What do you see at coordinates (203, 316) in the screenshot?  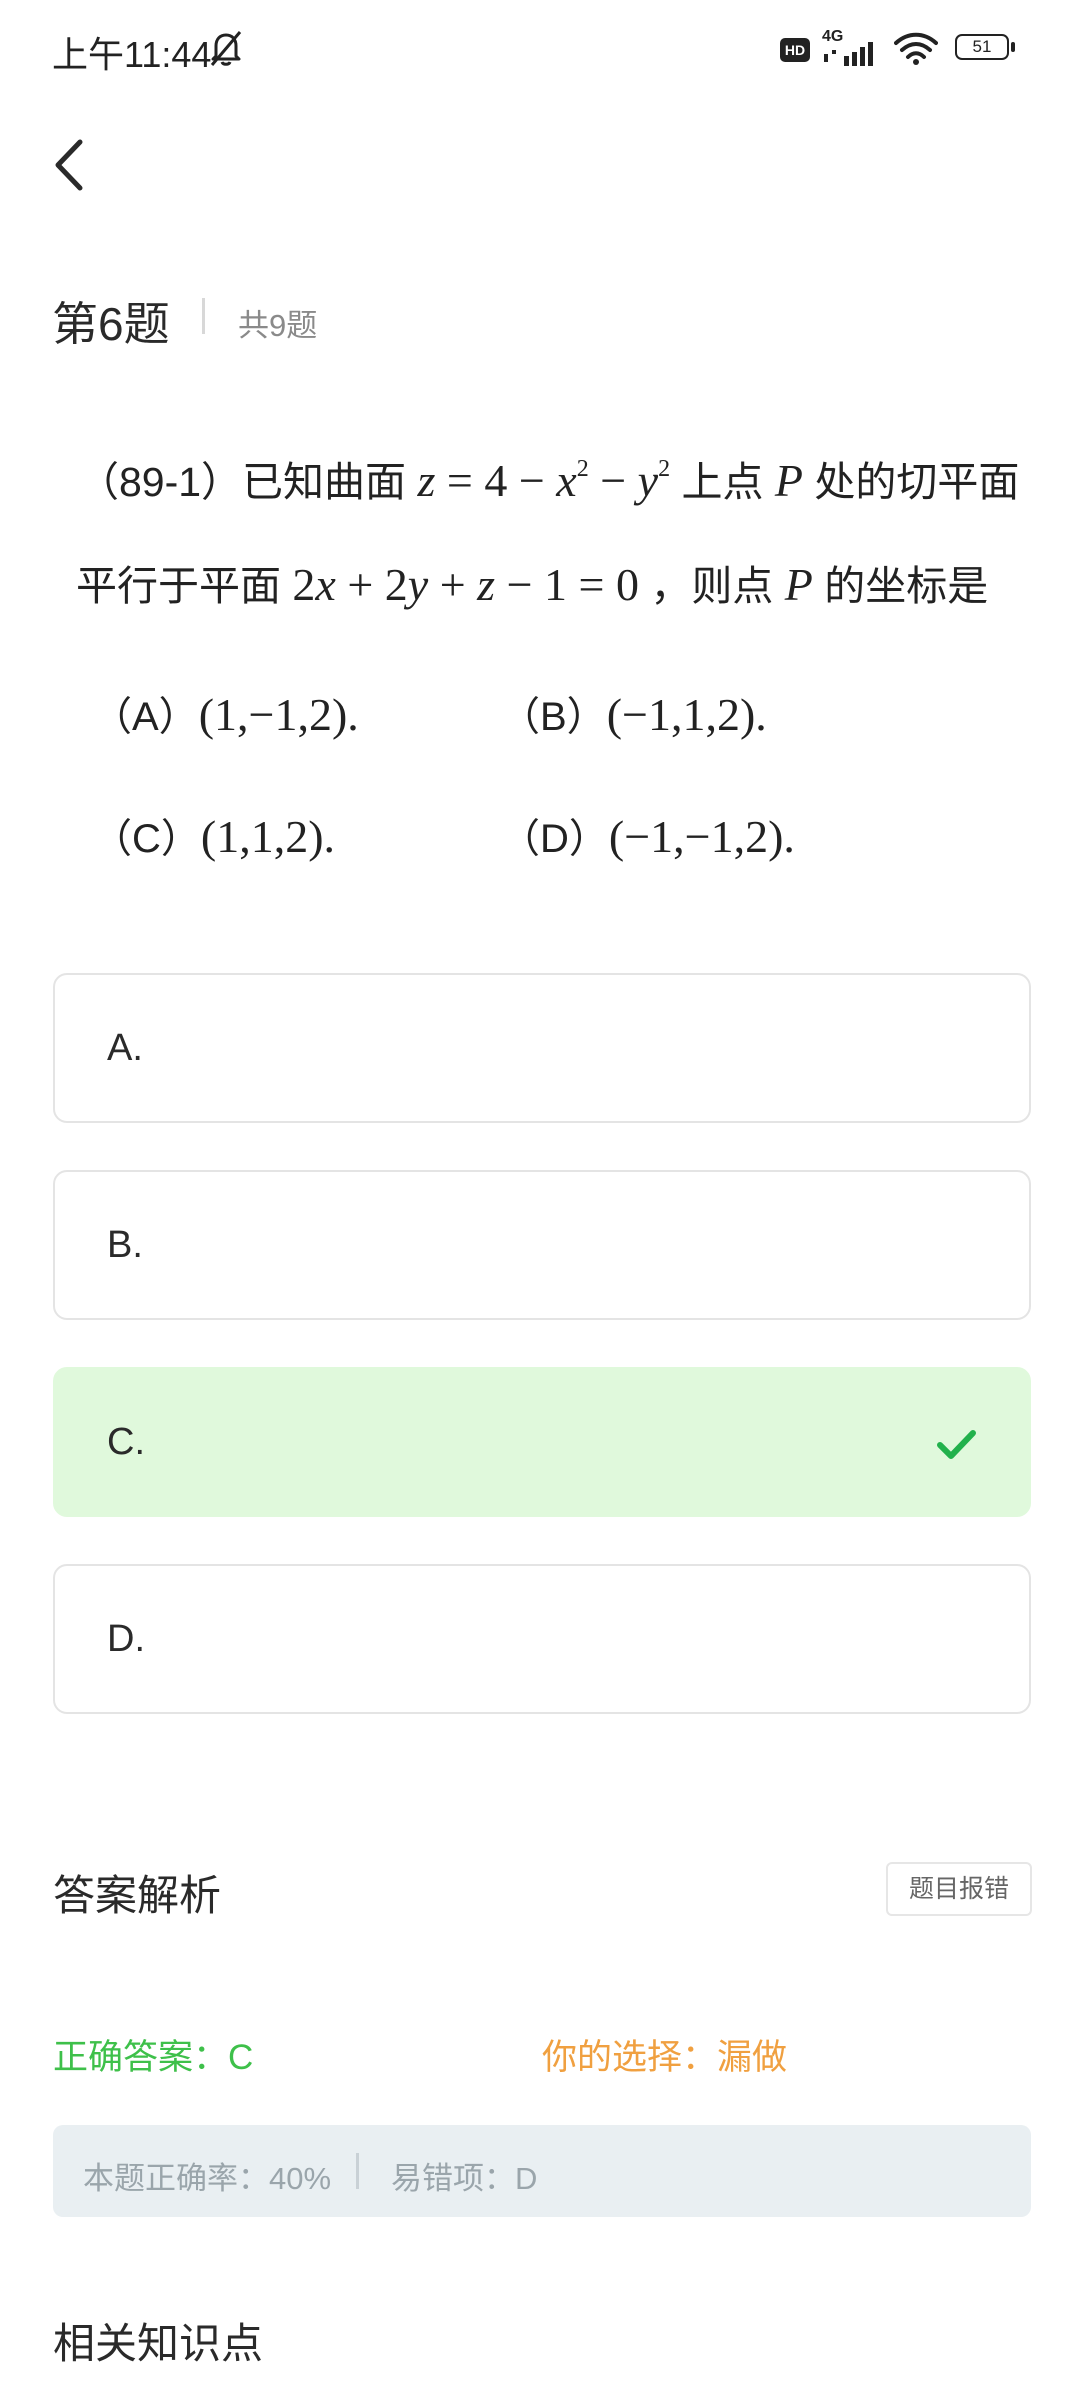 I see `header-divider` at bounding box center [203, 316].